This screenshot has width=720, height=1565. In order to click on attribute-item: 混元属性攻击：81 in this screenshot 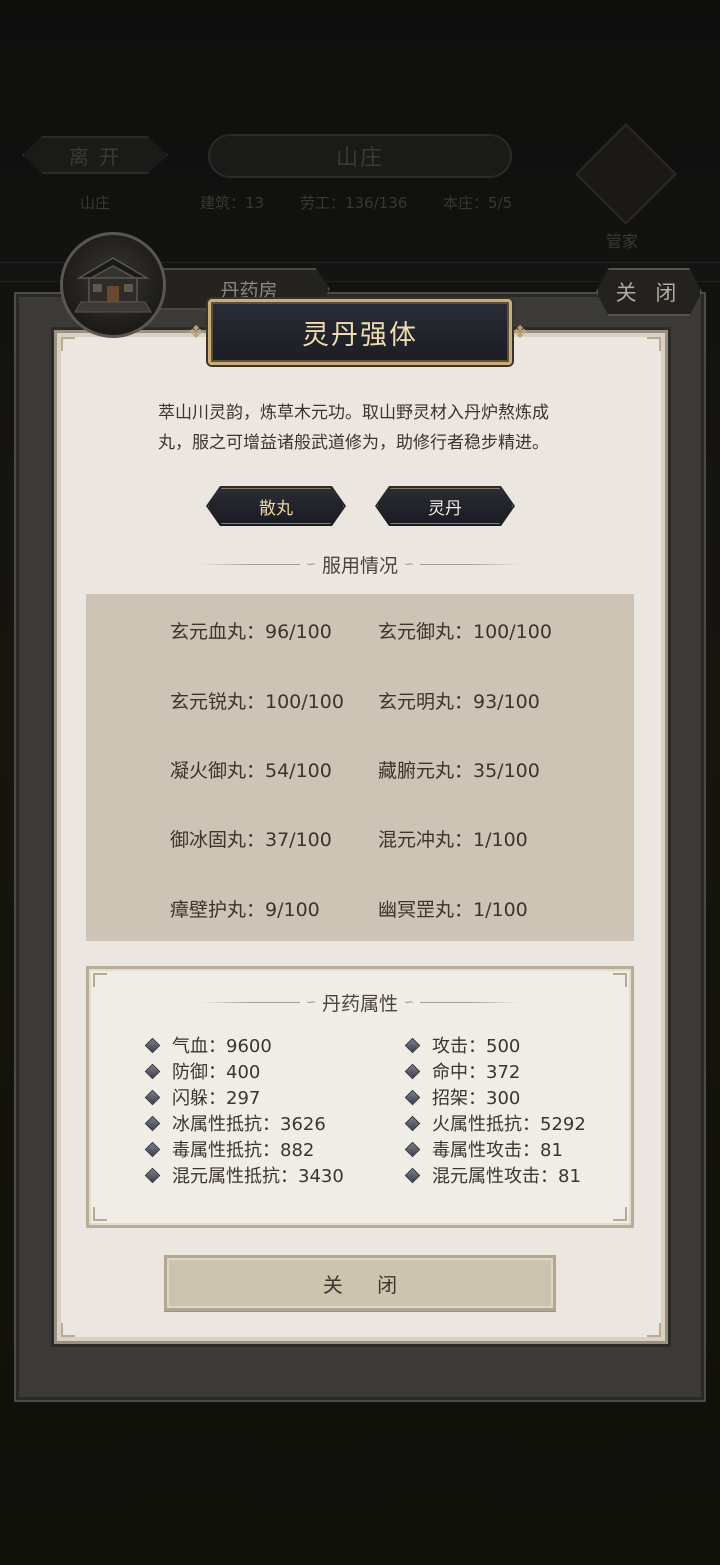, I will do `click(492, 1175)`.